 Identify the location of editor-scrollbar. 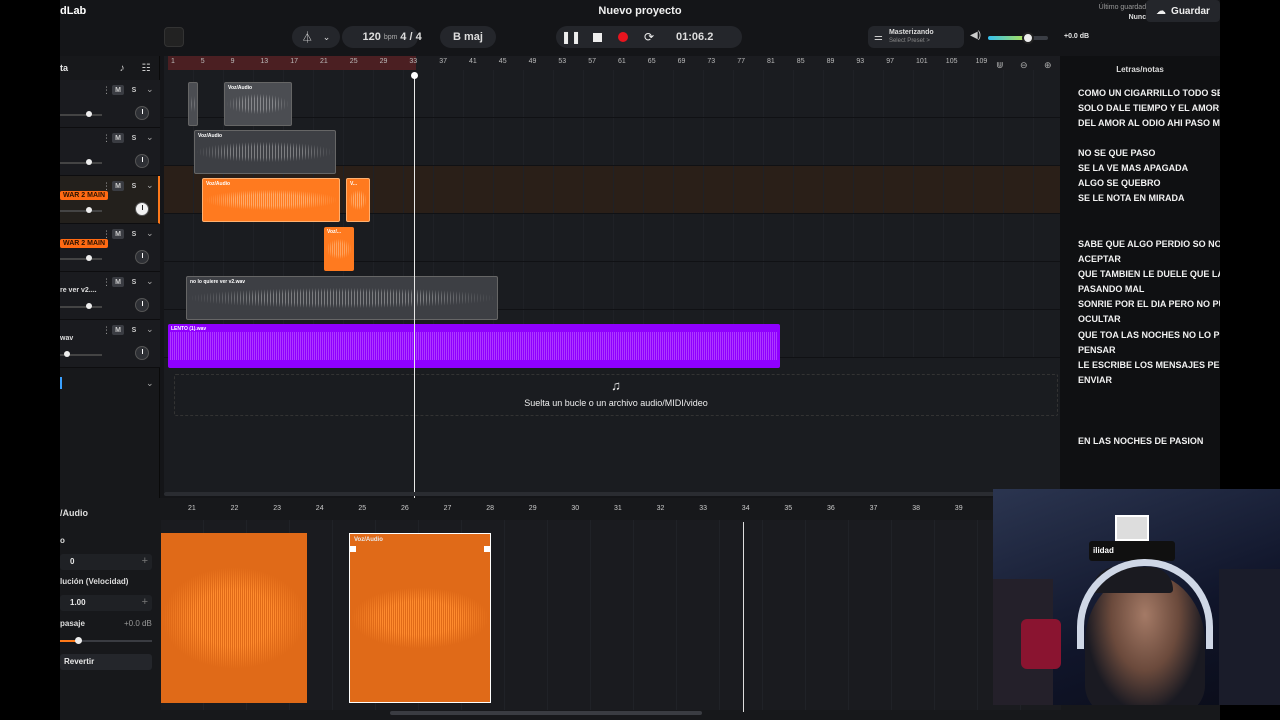
(546, 713).